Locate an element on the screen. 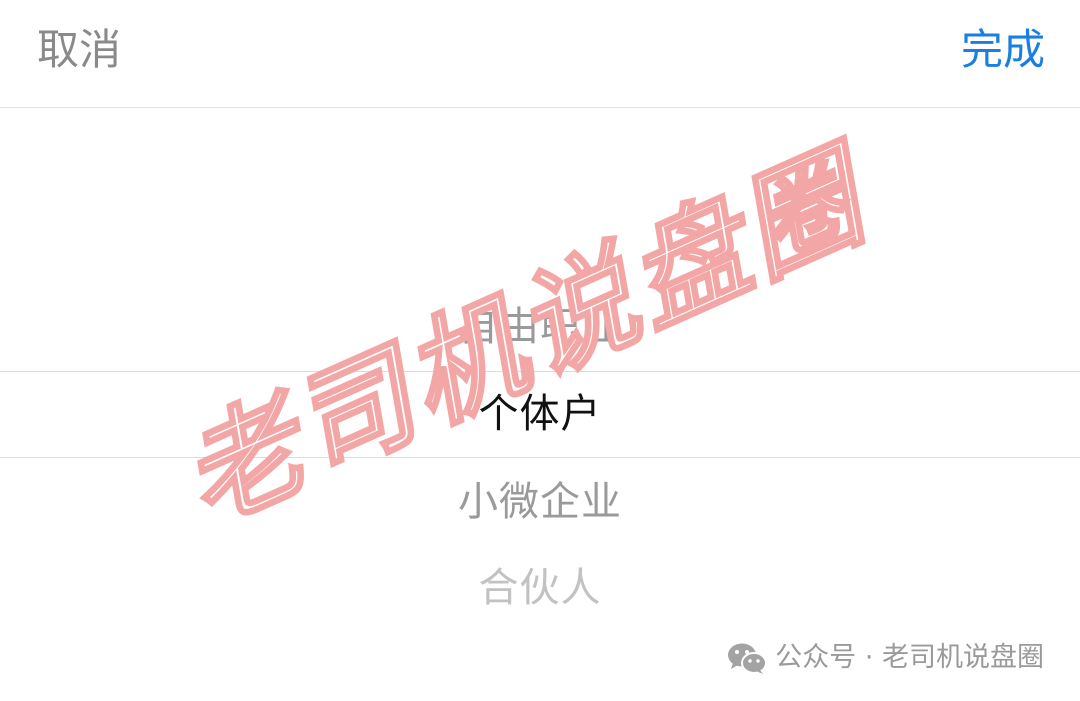 The image size is (1080, 701). wechat-icon is located at coordinates (748, 658).